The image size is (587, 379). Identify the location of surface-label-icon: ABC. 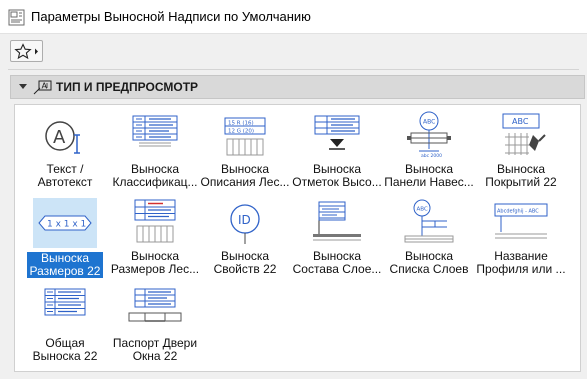
(524, 134).